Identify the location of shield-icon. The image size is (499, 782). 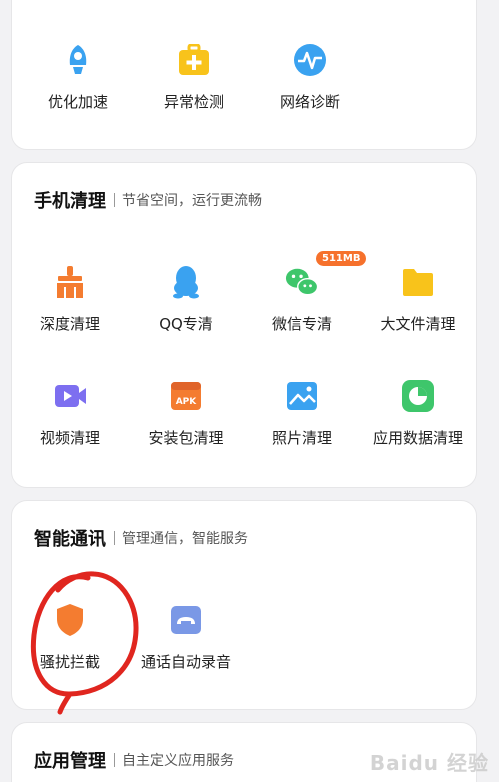
(70, 620).